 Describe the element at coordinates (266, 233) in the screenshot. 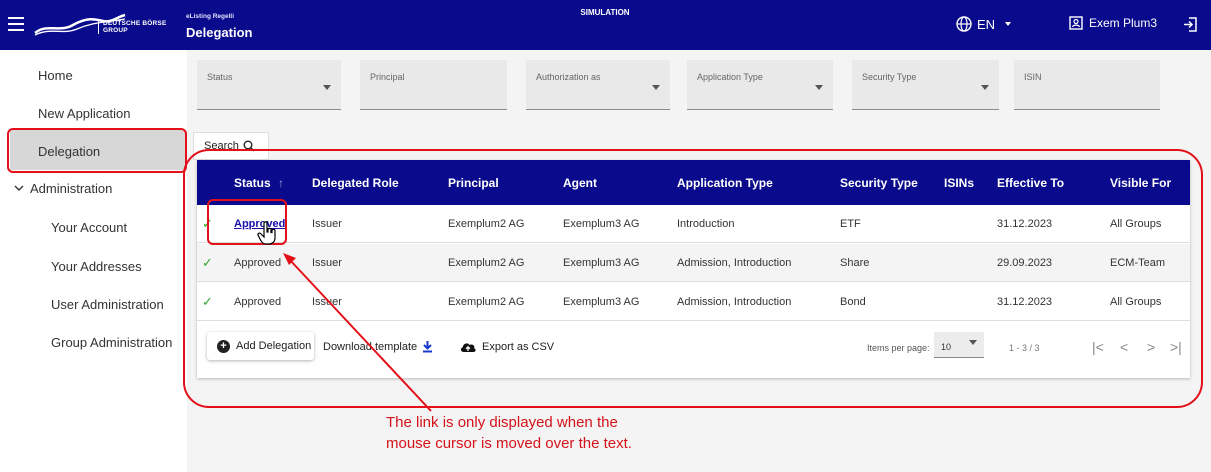

I see `hand-cursor-icon` at that location.